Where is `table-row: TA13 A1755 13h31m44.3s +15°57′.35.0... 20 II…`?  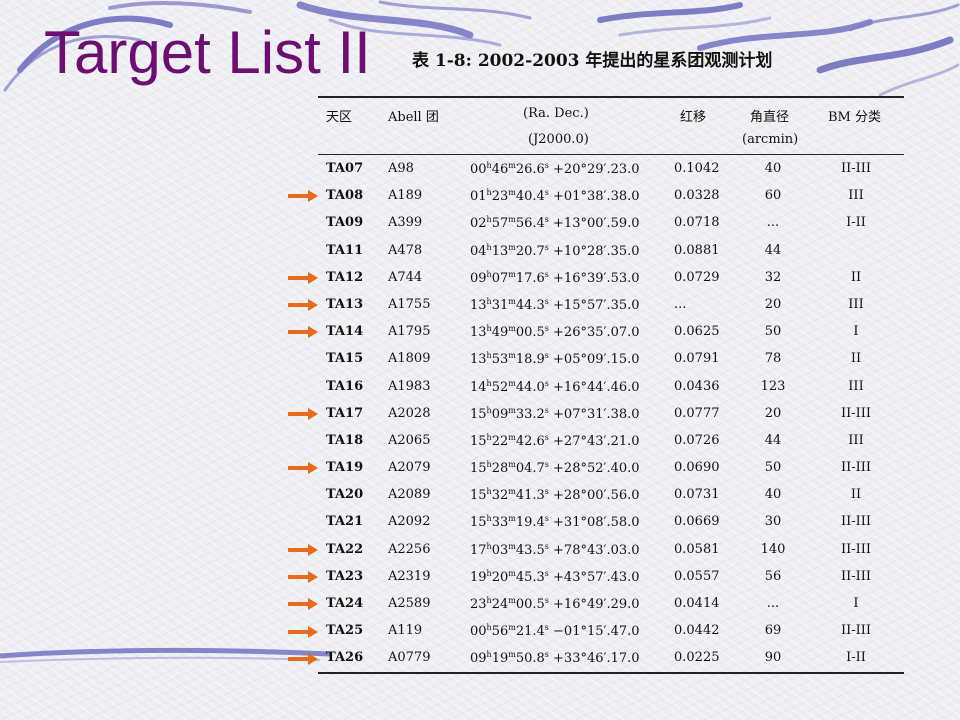
table-row: TA13 A1755 13h31m44.3s +15°57′.35.0... 20 II… is located at coordinates (611, 304).